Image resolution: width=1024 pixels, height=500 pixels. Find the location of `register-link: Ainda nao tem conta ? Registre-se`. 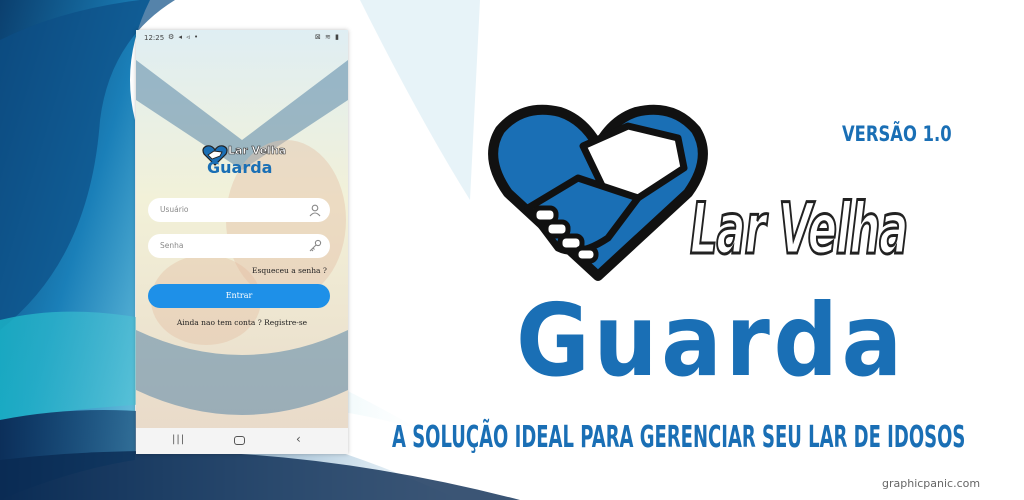

register-link: Ainda nao tem conta ? Registre-se is located at coordinates (242, 322).